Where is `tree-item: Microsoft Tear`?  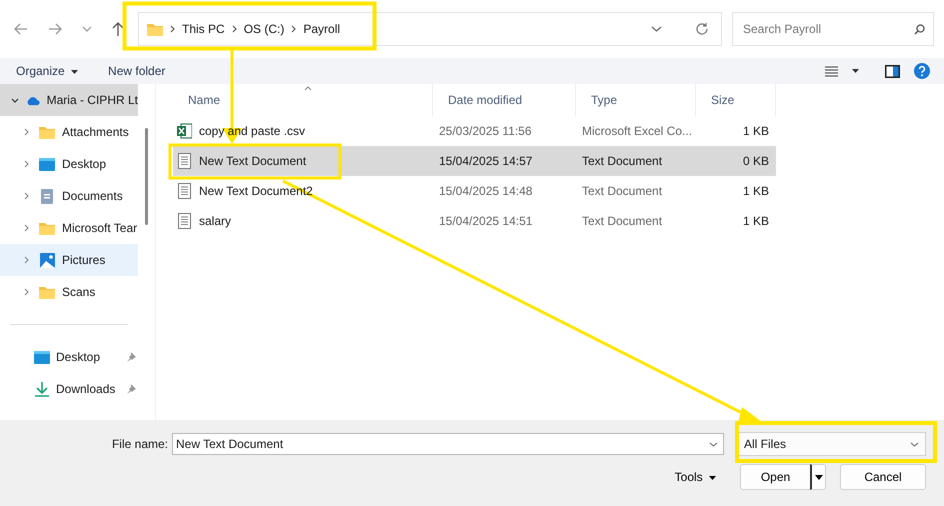
tree-item: Microsoft Tear is located at coordinates (69, 228).